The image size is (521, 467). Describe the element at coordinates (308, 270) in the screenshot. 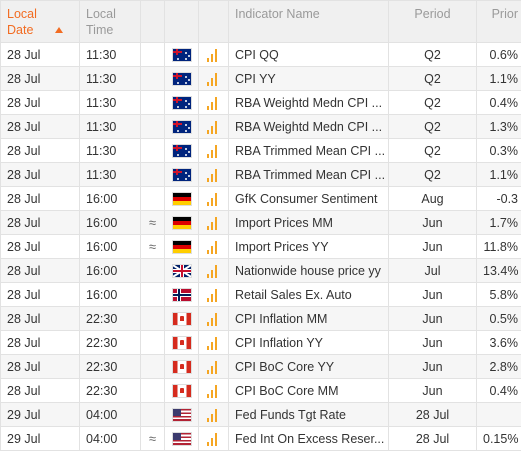

I see `indicator-name-cell: Nationwide house price yy` at that location.